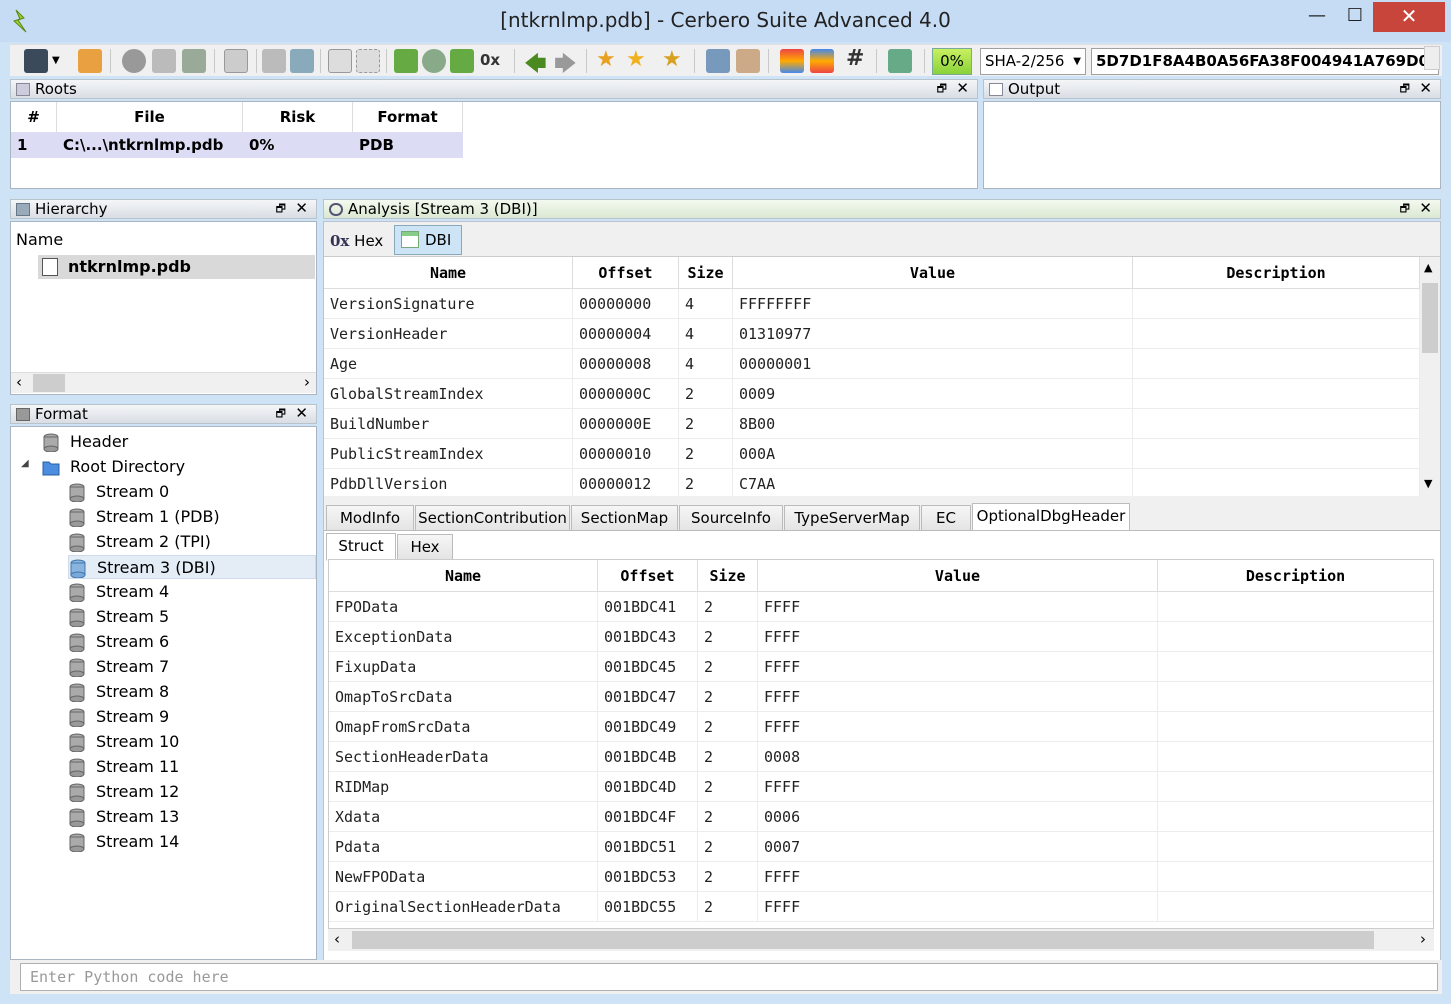 The height and width of the screenshot is (1004, 1451). What do you see at coordinates (792, 61) in the screenshot?
I see `color-map-icon` at bounding box center [792, 61].